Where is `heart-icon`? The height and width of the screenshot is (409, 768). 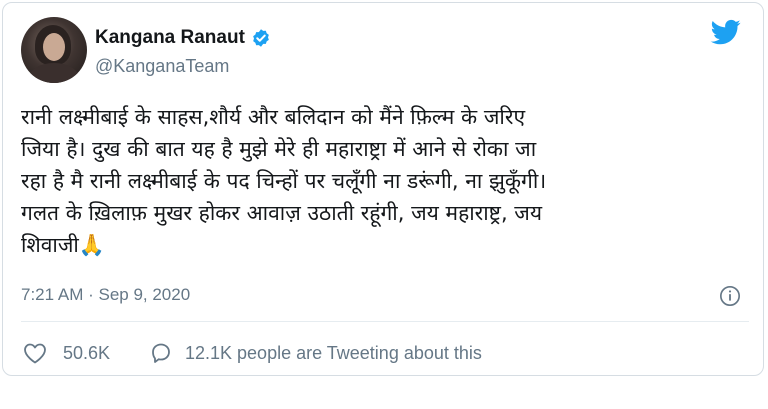 heart-icon is located at coordinates (35, 353).